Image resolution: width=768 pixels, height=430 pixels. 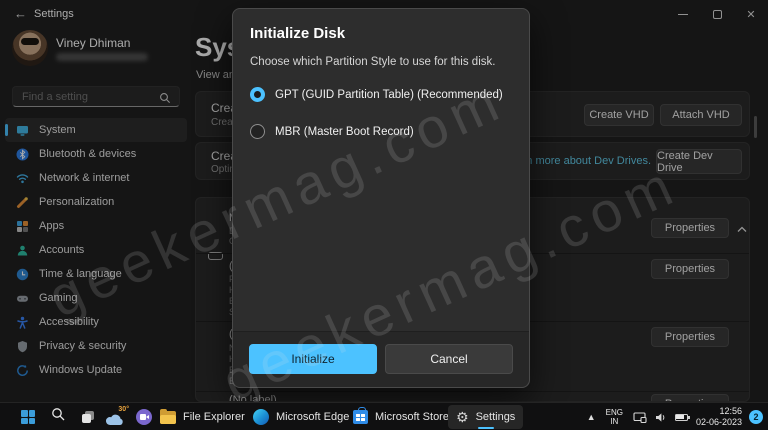 What do you see at coordinates (344, 131) in the screenshot?
I see `radio-label: MBR (Master Boot Record)` at bounding box center [344, 131].